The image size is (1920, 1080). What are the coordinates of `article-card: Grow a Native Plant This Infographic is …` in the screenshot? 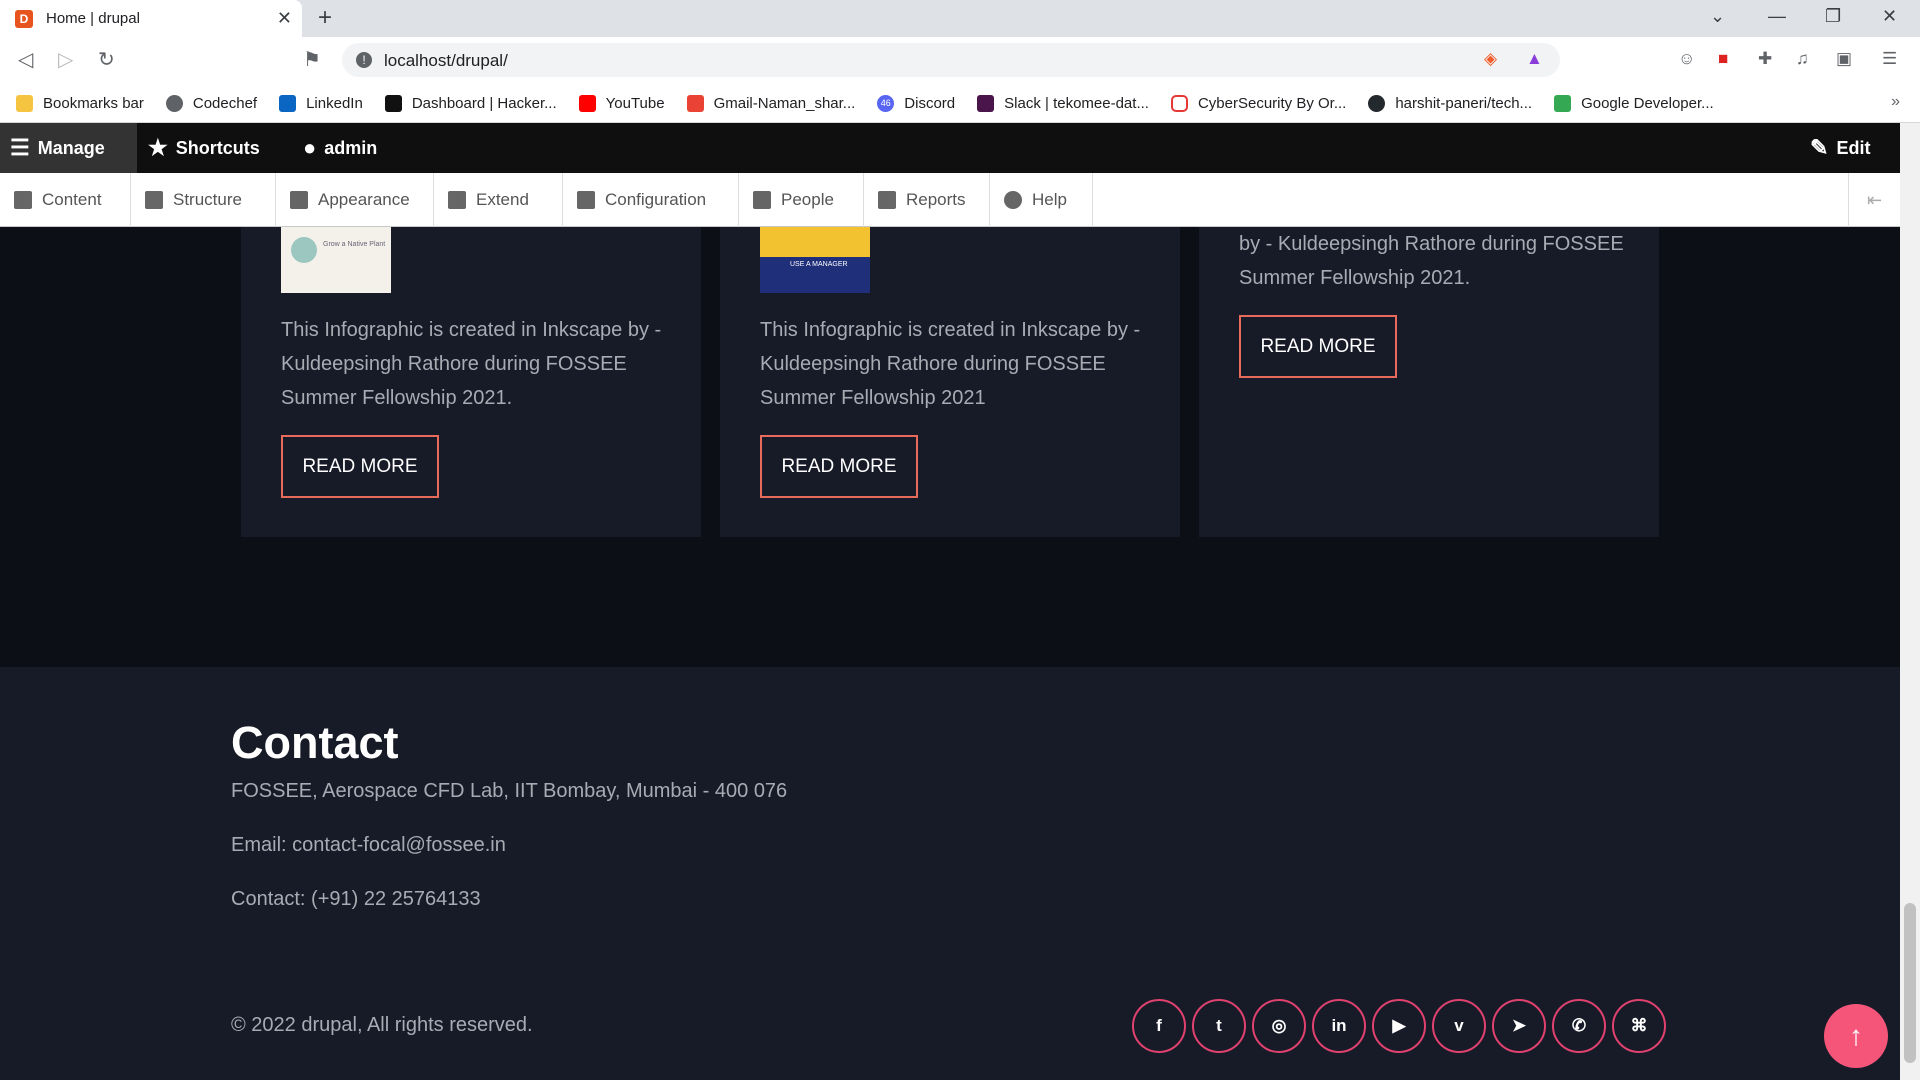 It's located at (471, 382).